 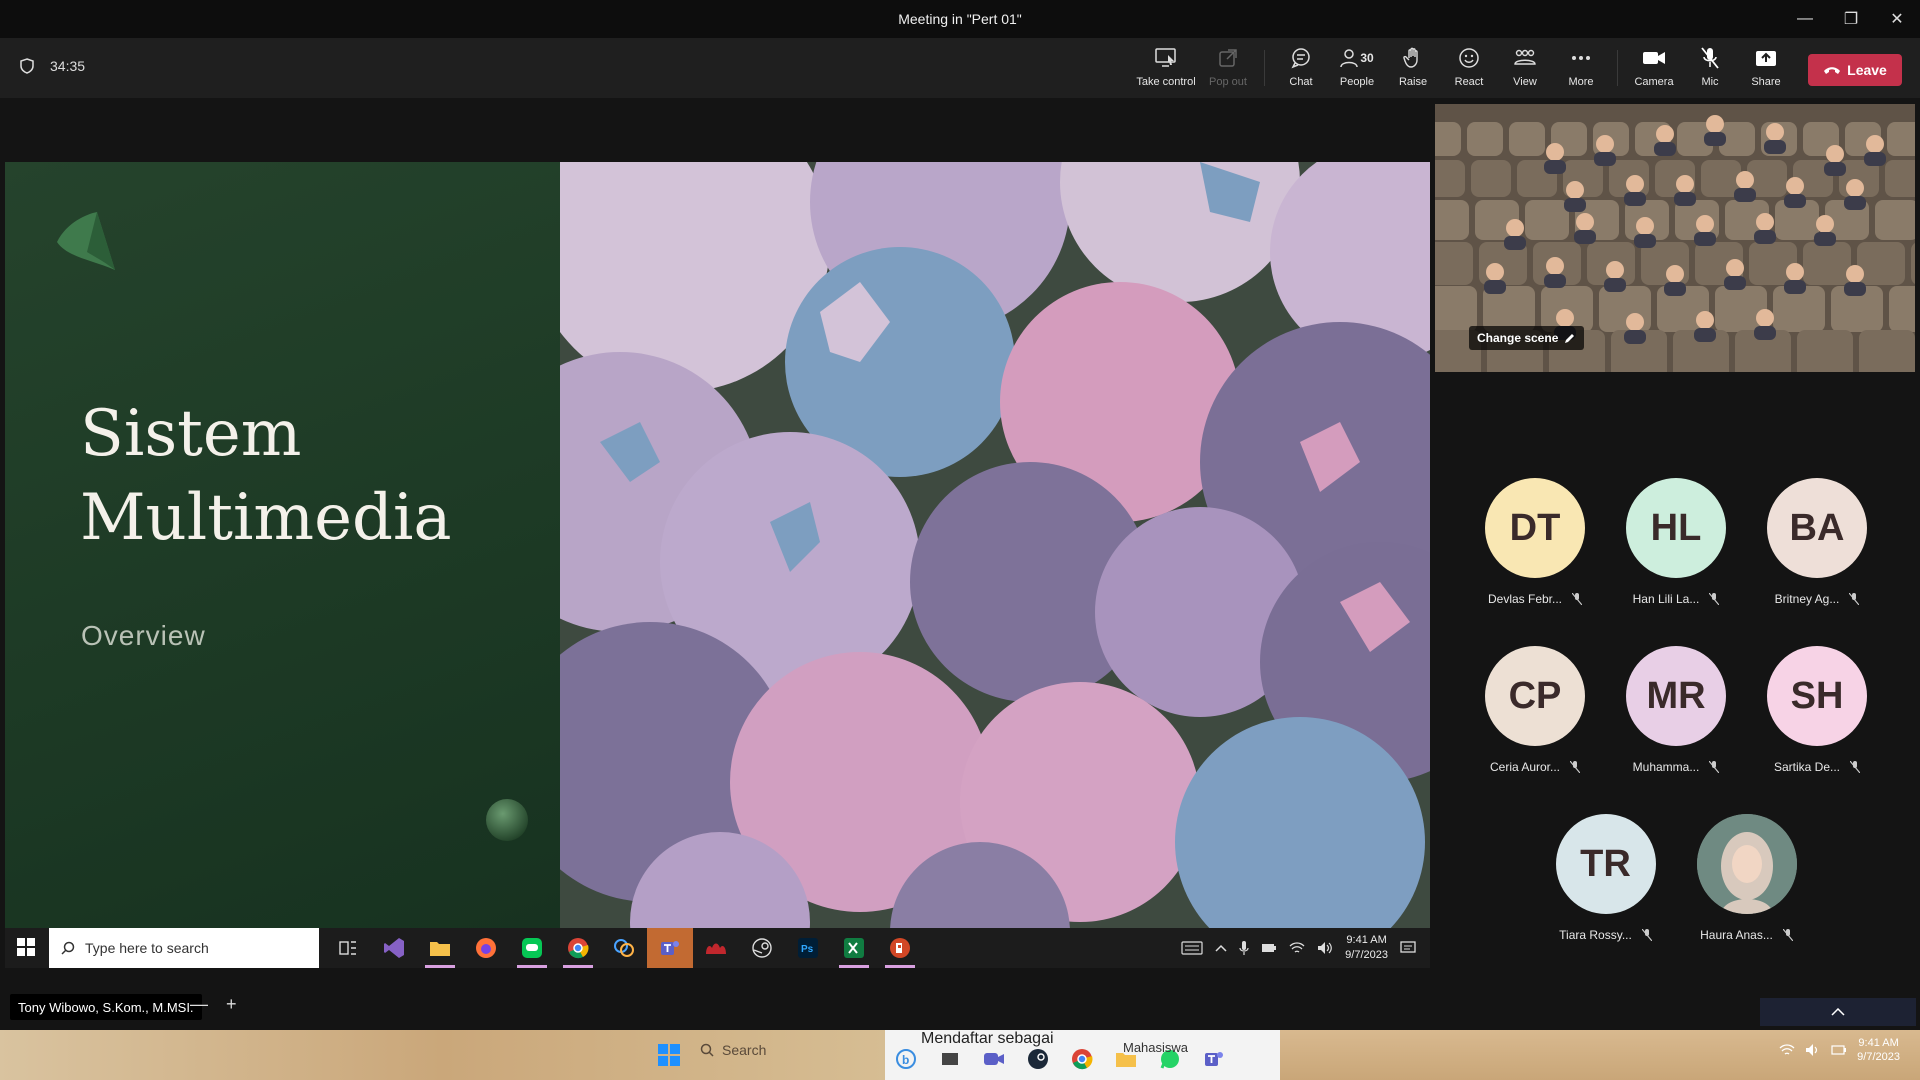 I want to click on bing-chat-icon: b, so click(x=906, y=1059).